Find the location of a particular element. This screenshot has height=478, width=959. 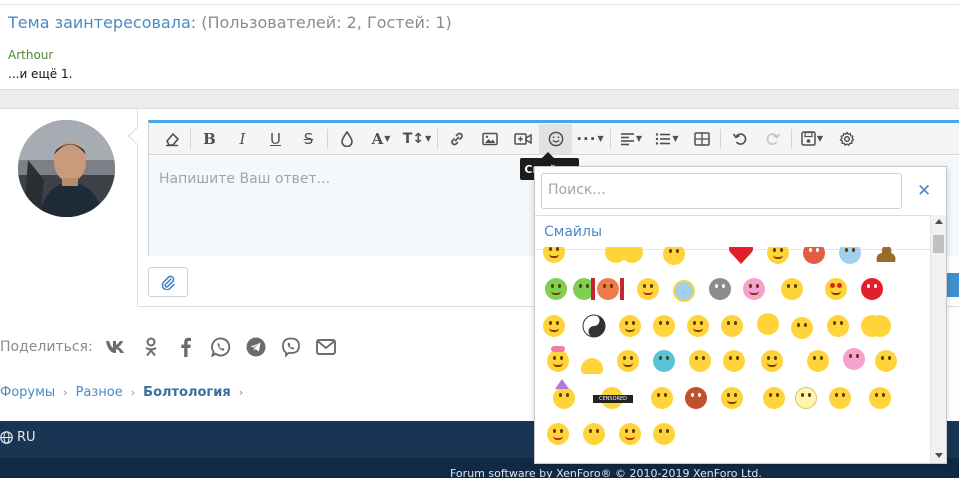

popup-divider is located at coordinates (740, 215).